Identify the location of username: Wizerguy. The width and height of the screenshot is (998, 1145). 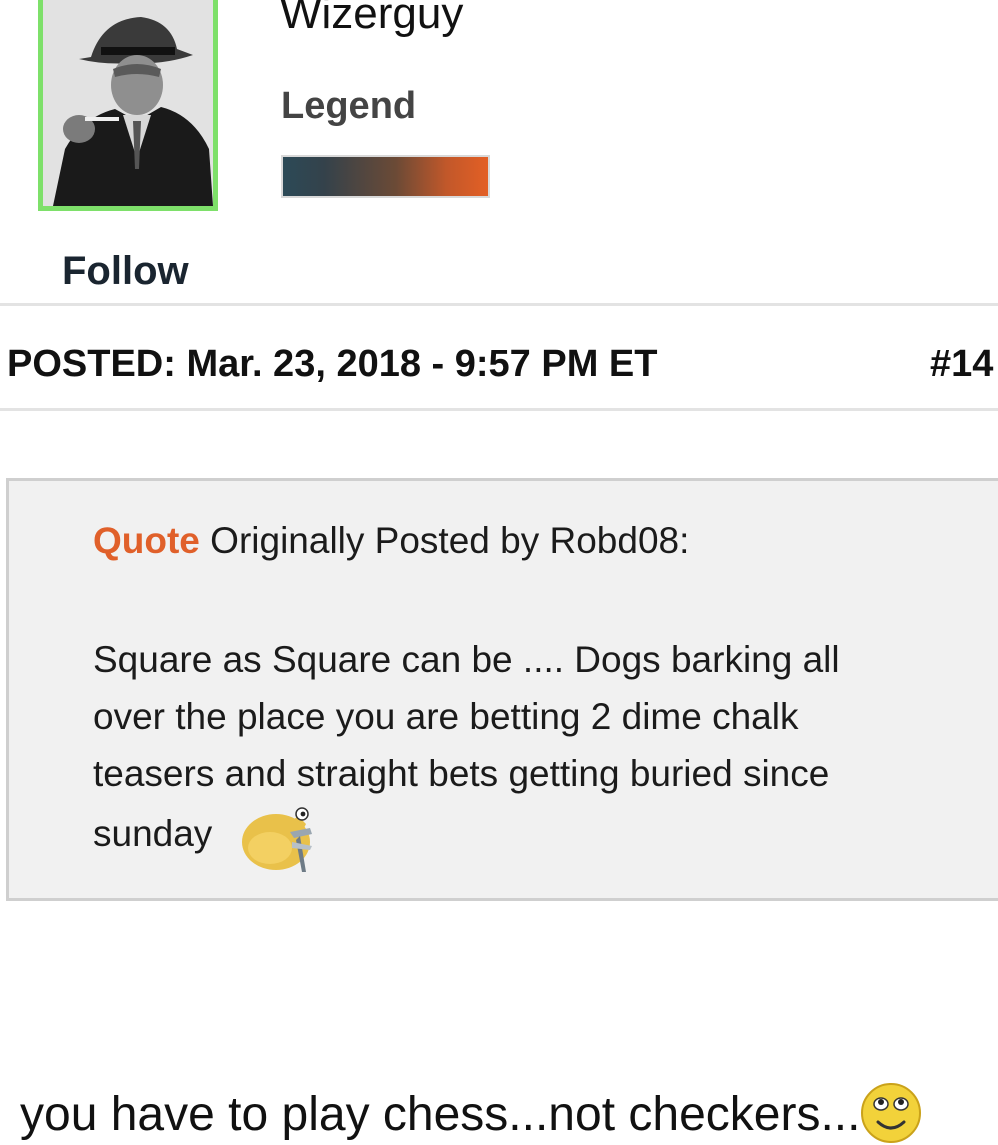
(371, 20).